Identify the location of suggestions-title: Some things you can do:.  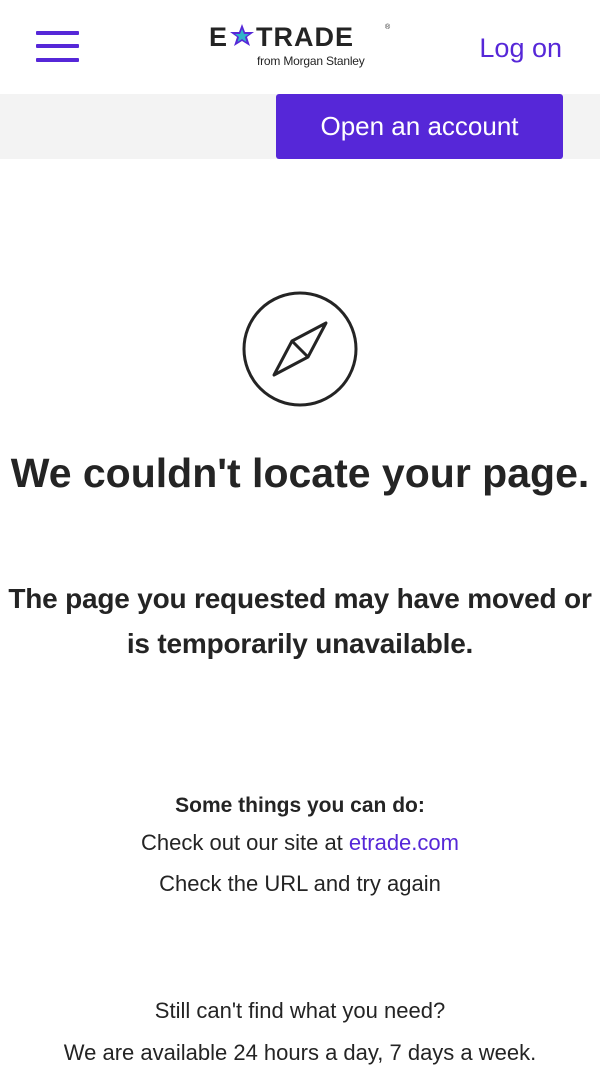
(300, 805).